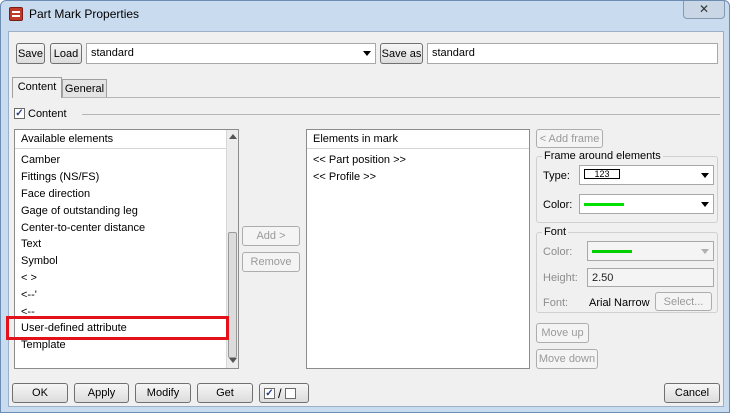  I want to click on list-item: < >, so click(29, 278).